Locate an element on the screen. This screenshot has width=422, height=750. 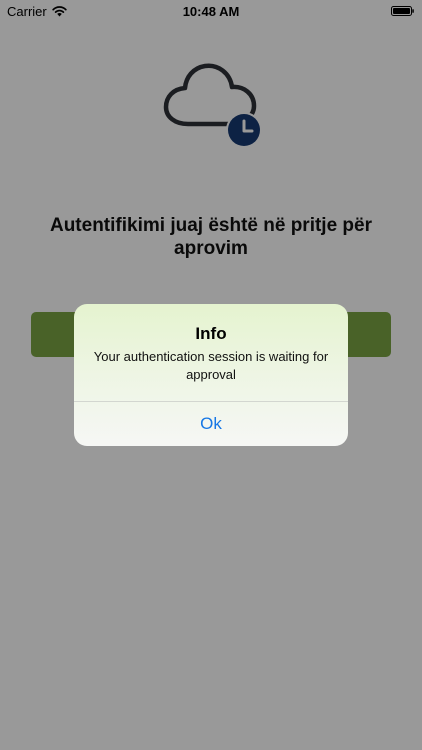
ok-button: Ok is located at coordinates (211, 424).